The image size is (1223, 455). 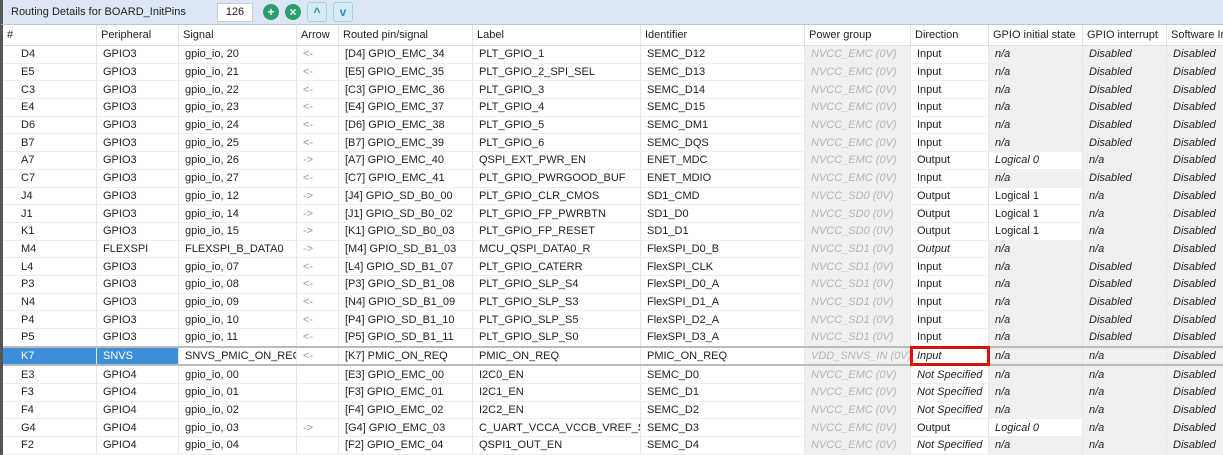 What do you see at coordinates (49, 393) in the screenshot?
I see `pin-cell: F3` at bounding box center [49, 393].